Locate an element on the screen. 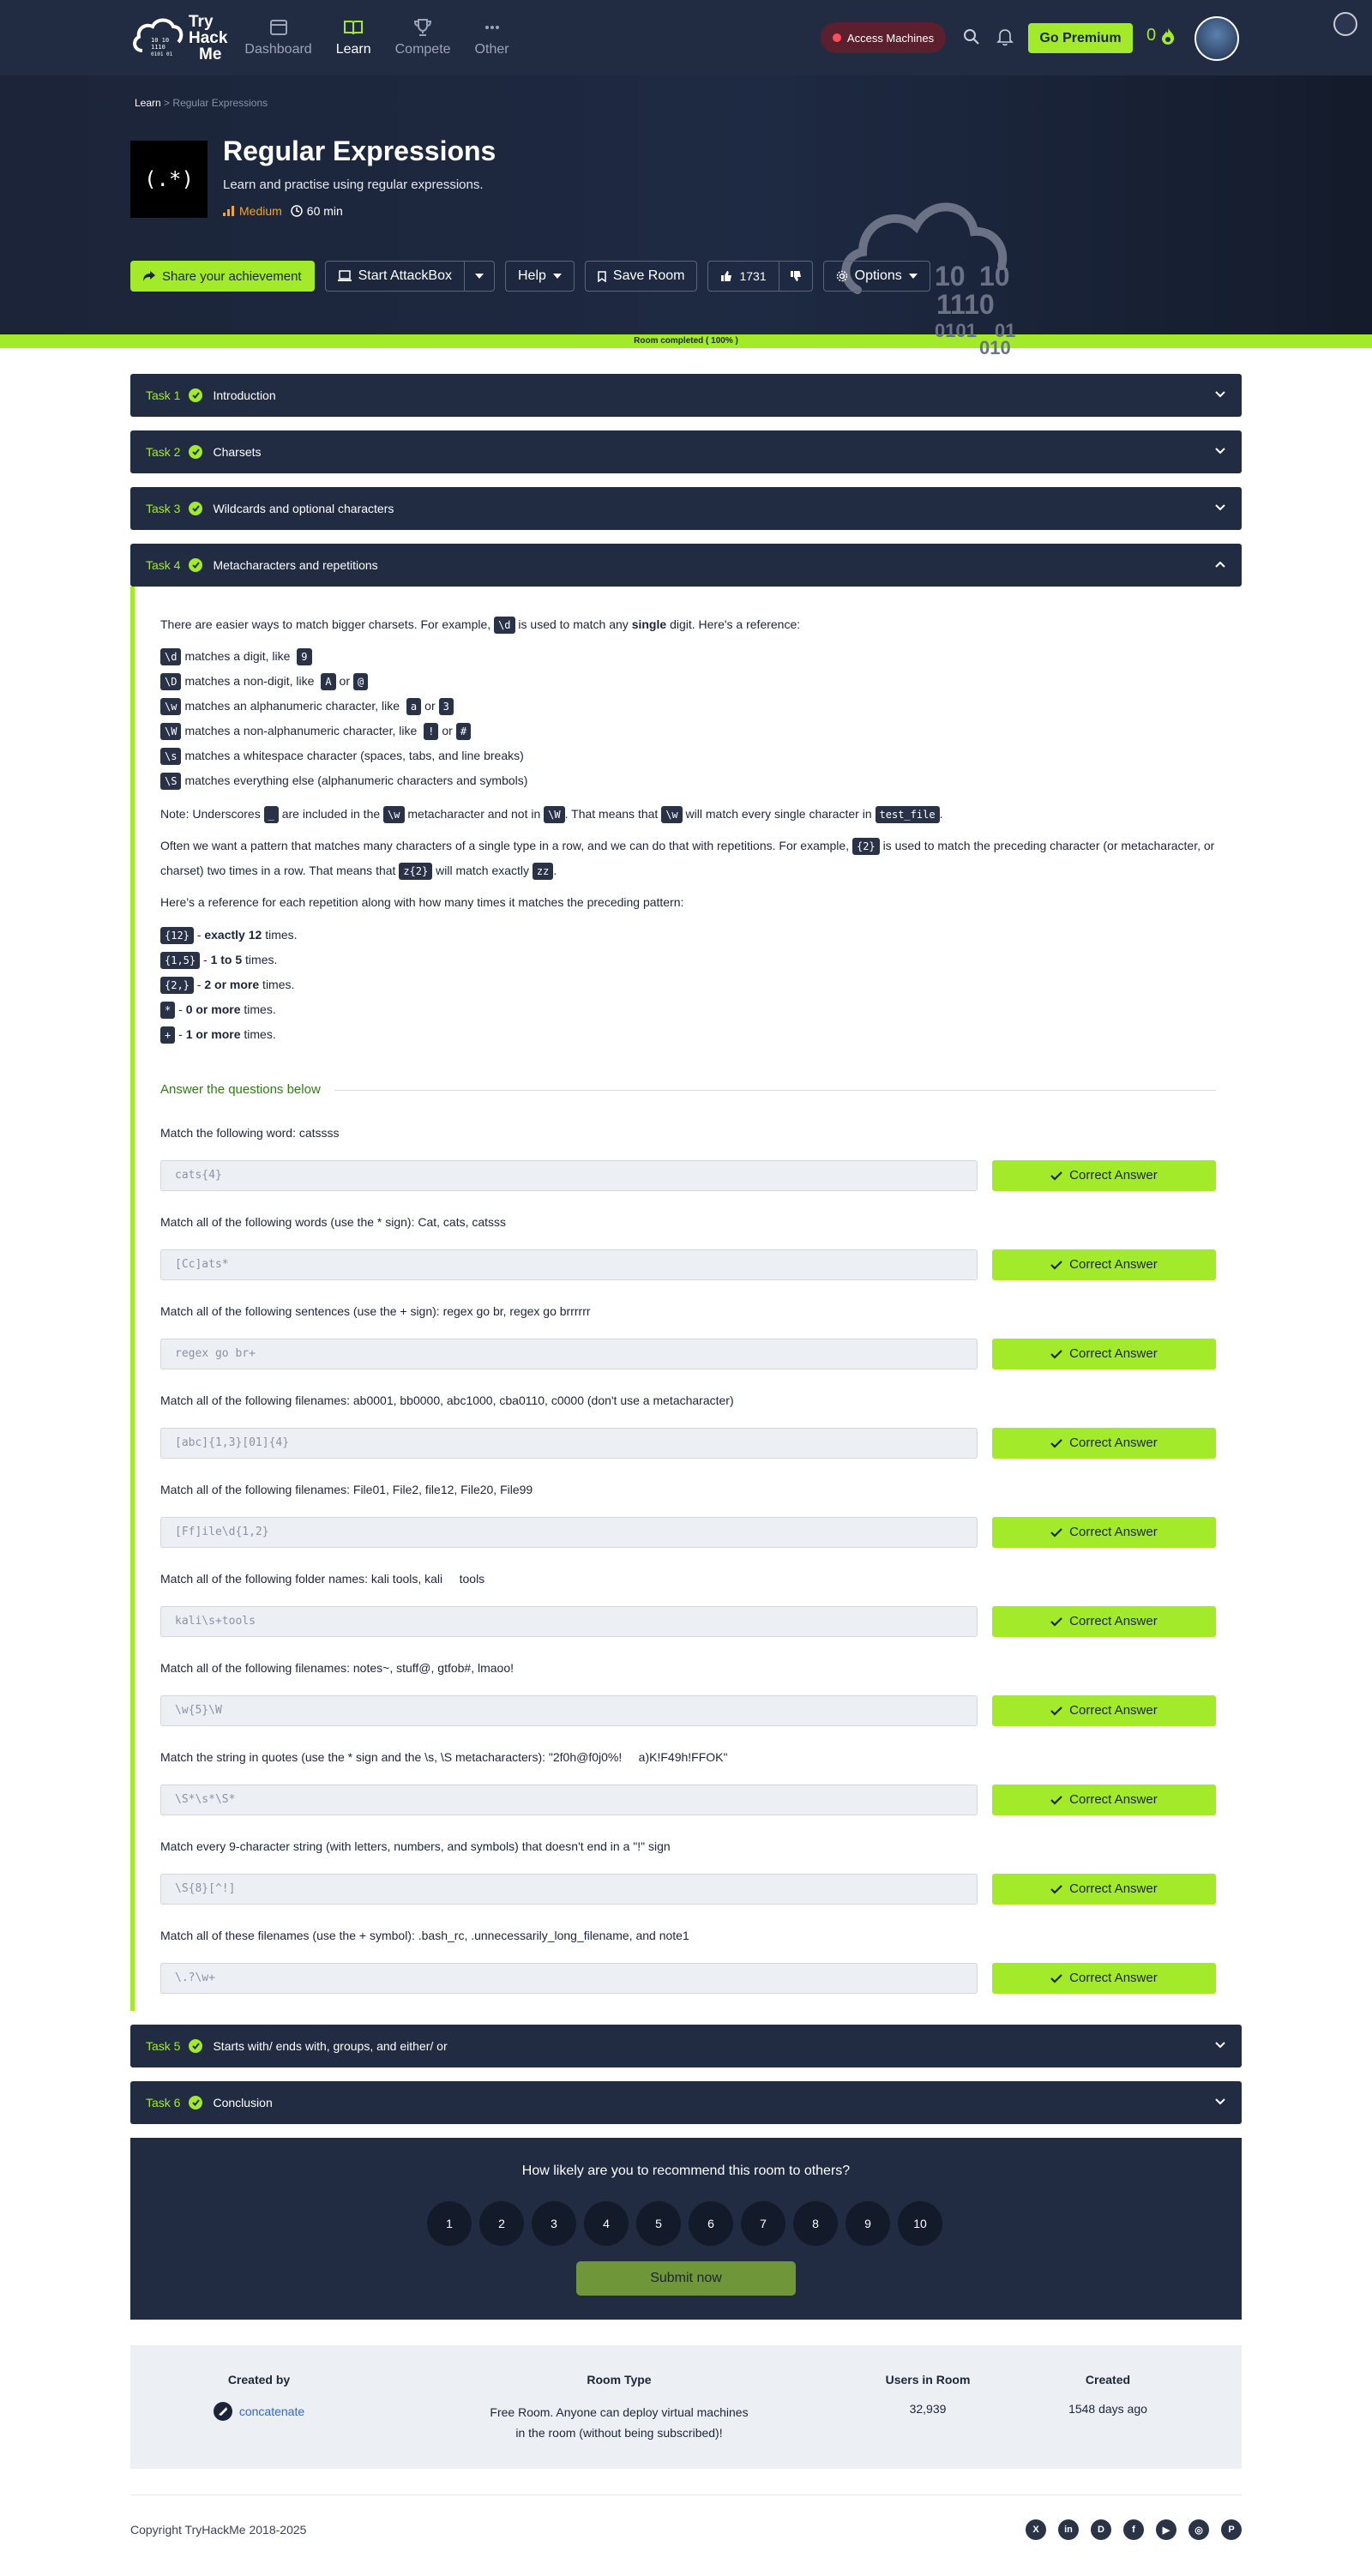 This screenshot has height=2576, width=1372. answer-input: \w{5}\W is located at coordinates (569, 1710).